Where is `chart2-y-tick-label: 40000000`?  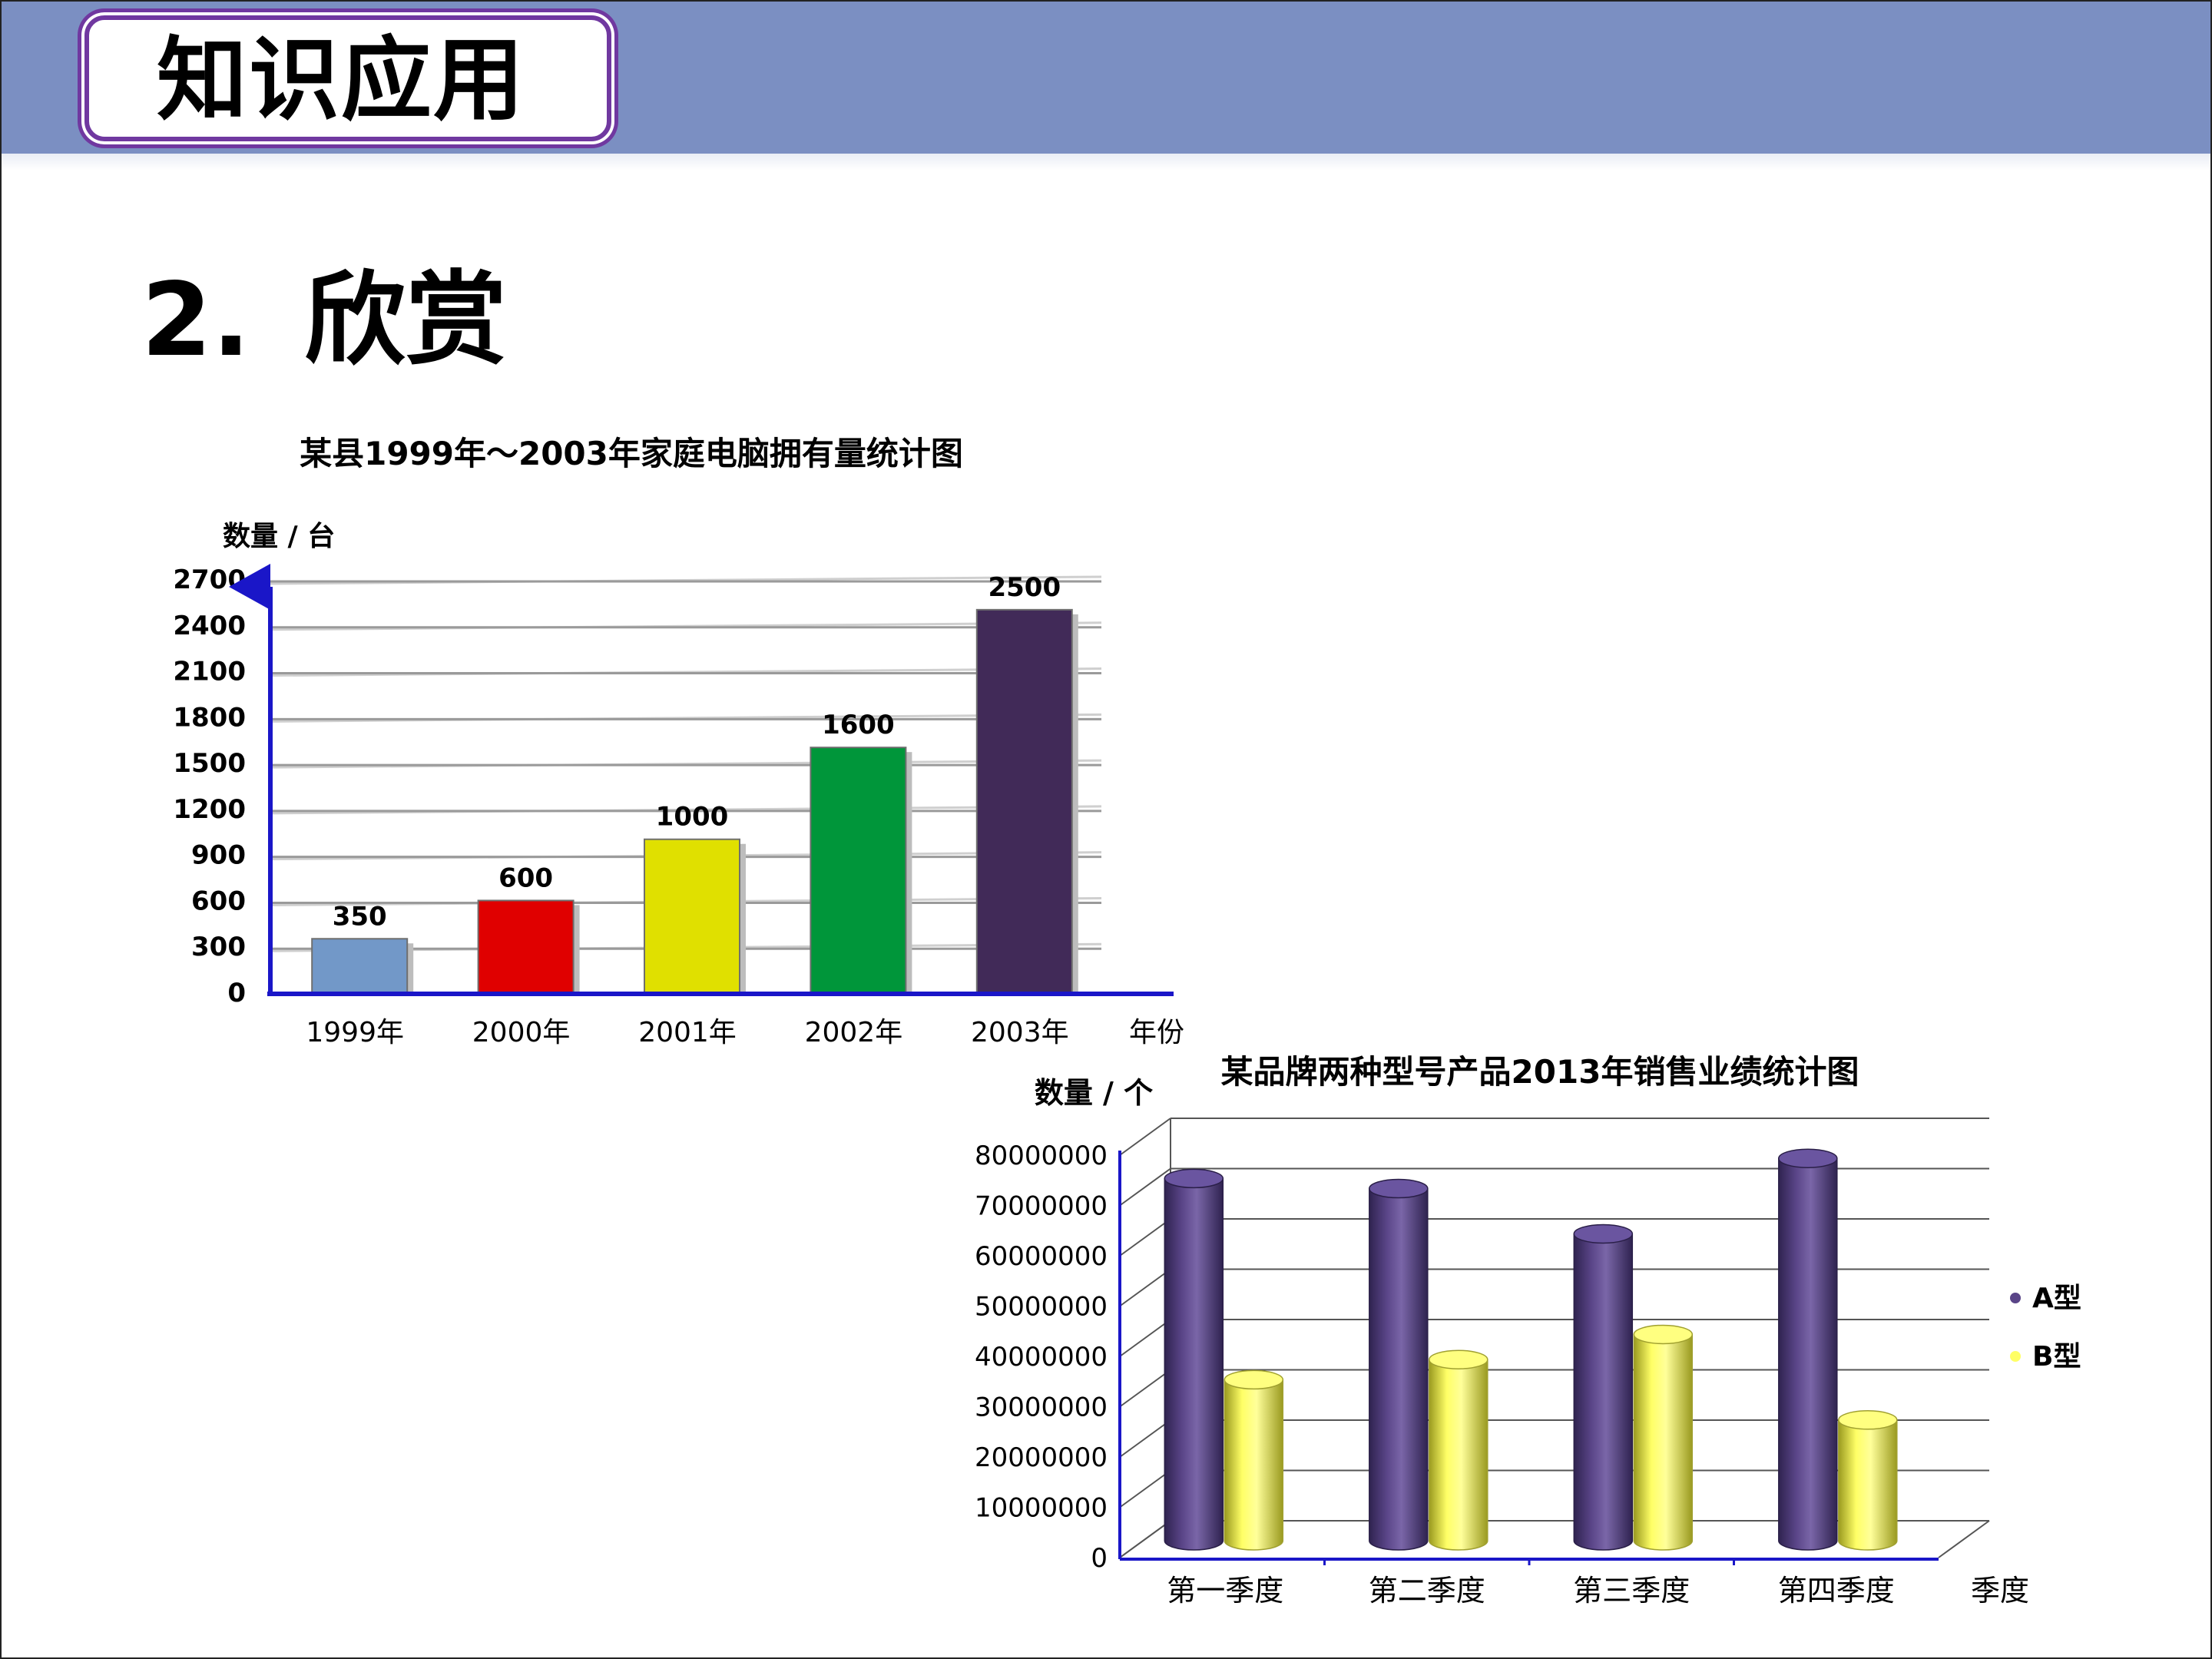
chart2-y-tick-label: 40000000 is located at coordinates (1041, 1358).